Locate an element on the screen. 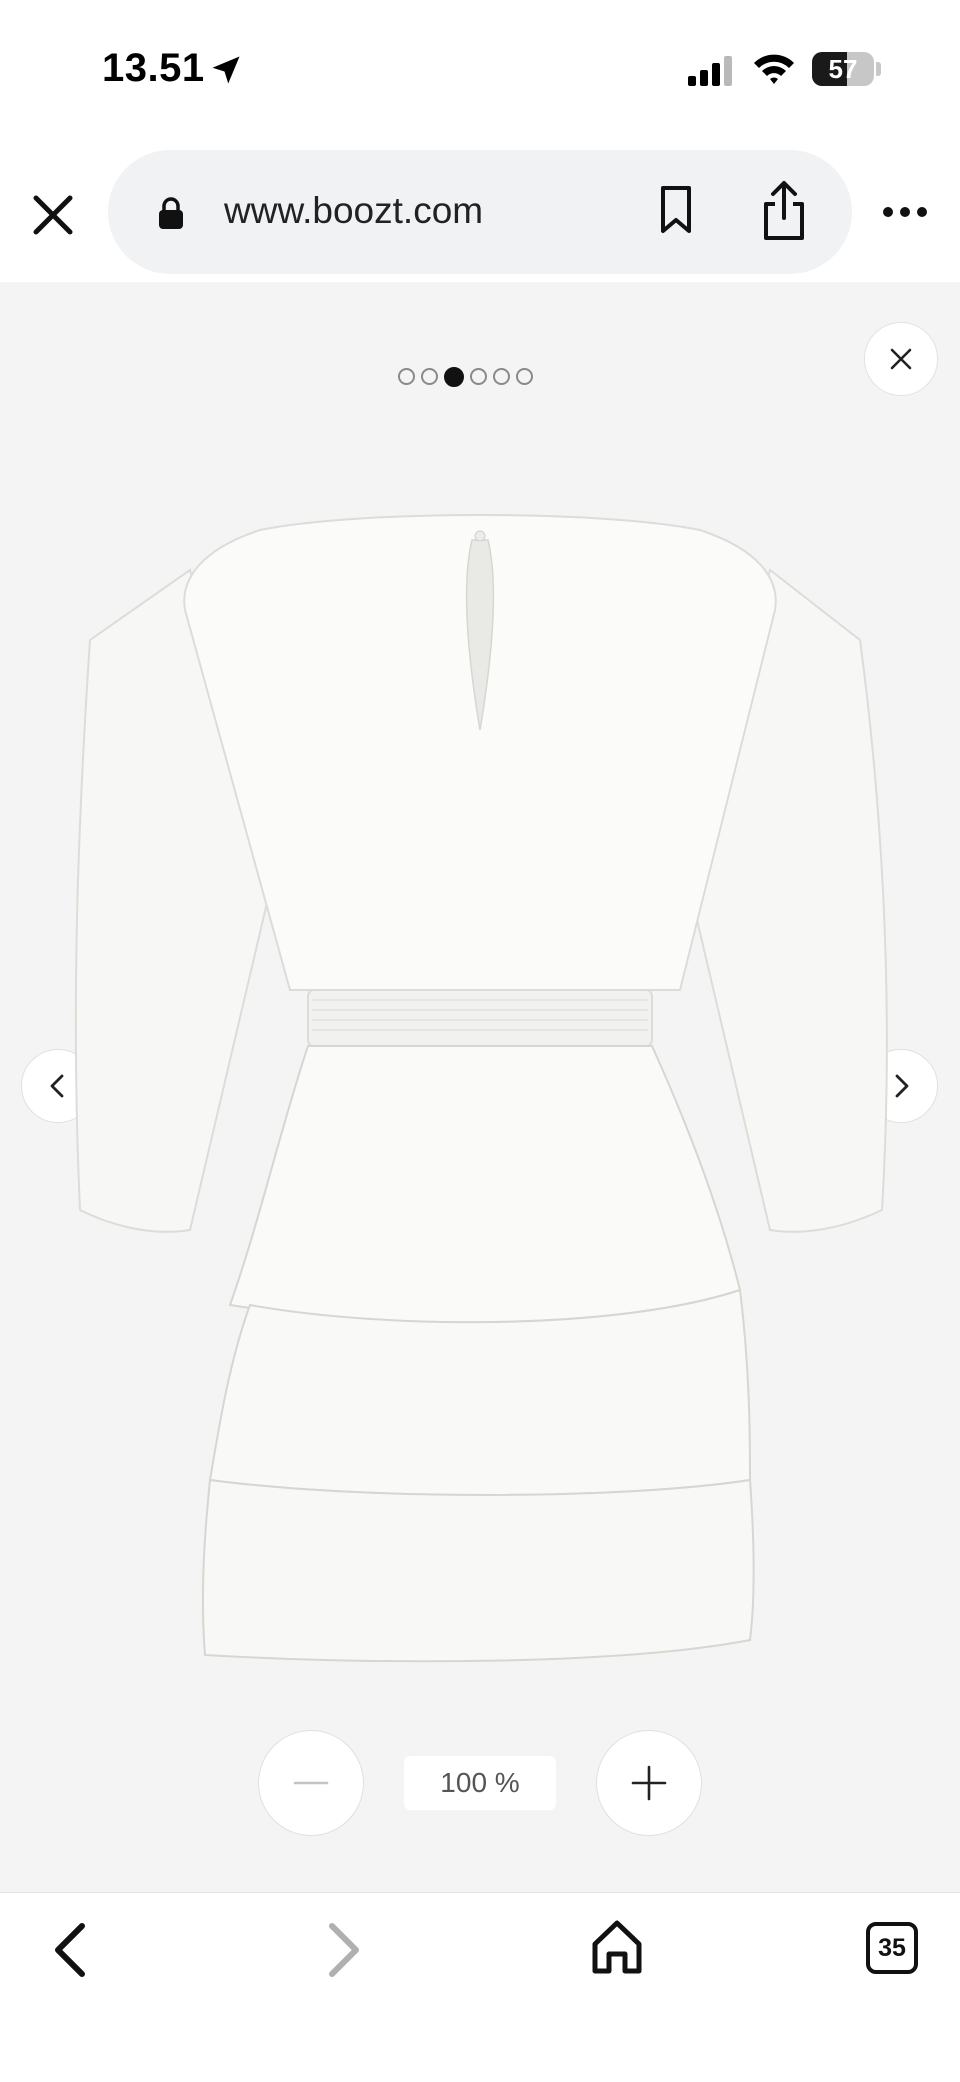 This screenshot has height=2082, width=960. bottom-toolbar is located at coordinates (480, 1987).